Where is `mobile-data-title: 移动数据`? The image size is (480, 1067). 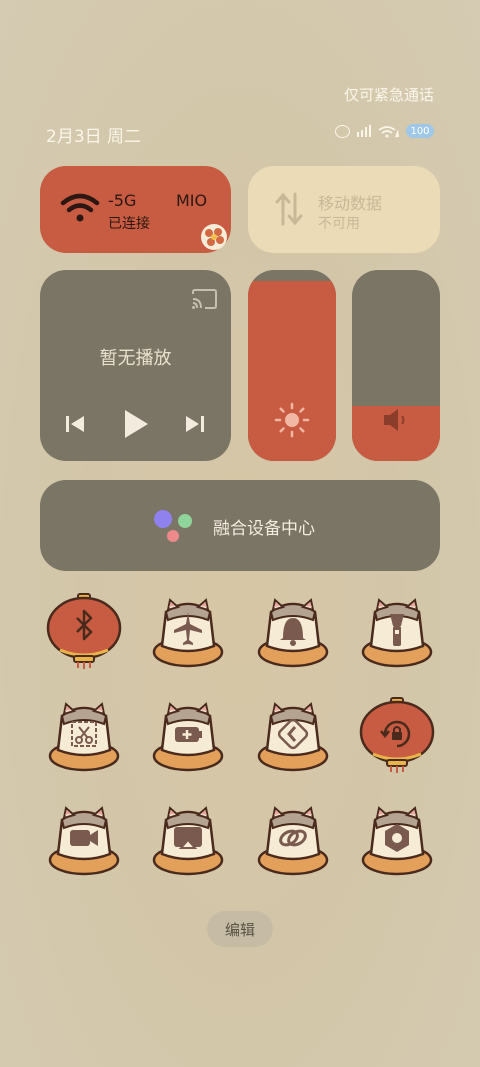
mobile-data-title: 移动数据 is located at coordinates (350, 203).